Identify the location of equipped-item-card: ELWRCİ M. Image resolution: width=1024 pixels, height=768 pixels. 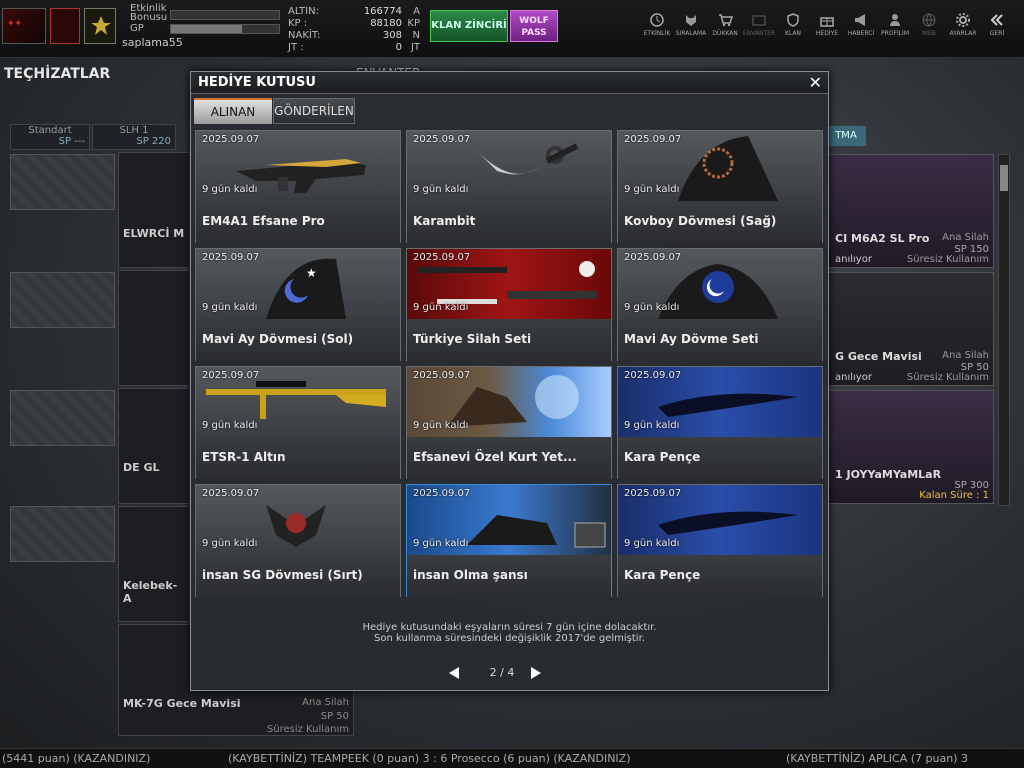
(154, 210).